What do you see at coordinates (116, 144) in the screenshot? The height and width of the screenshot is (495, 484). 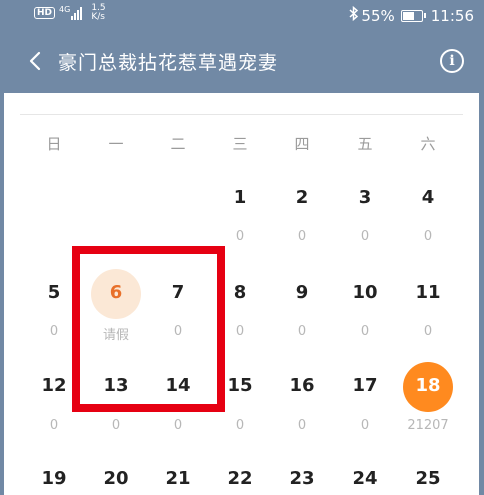 I see `weekday-label: 一` at bounding box center [116, 144].